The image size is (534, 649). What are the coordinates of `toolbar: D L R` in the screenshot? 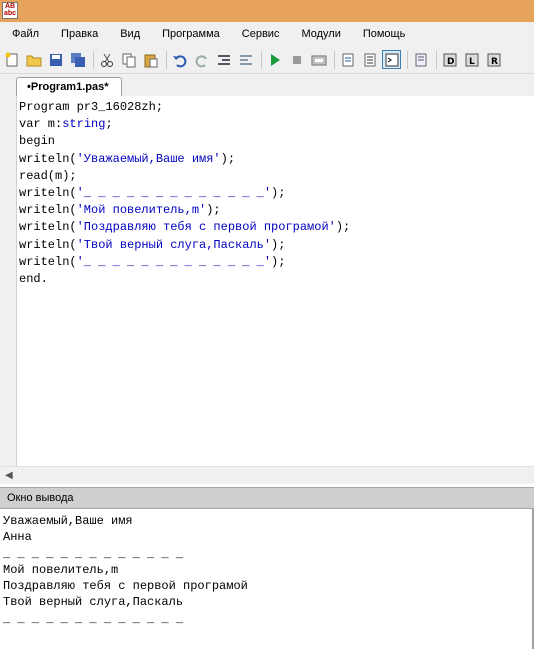 It's located at (267, 60).